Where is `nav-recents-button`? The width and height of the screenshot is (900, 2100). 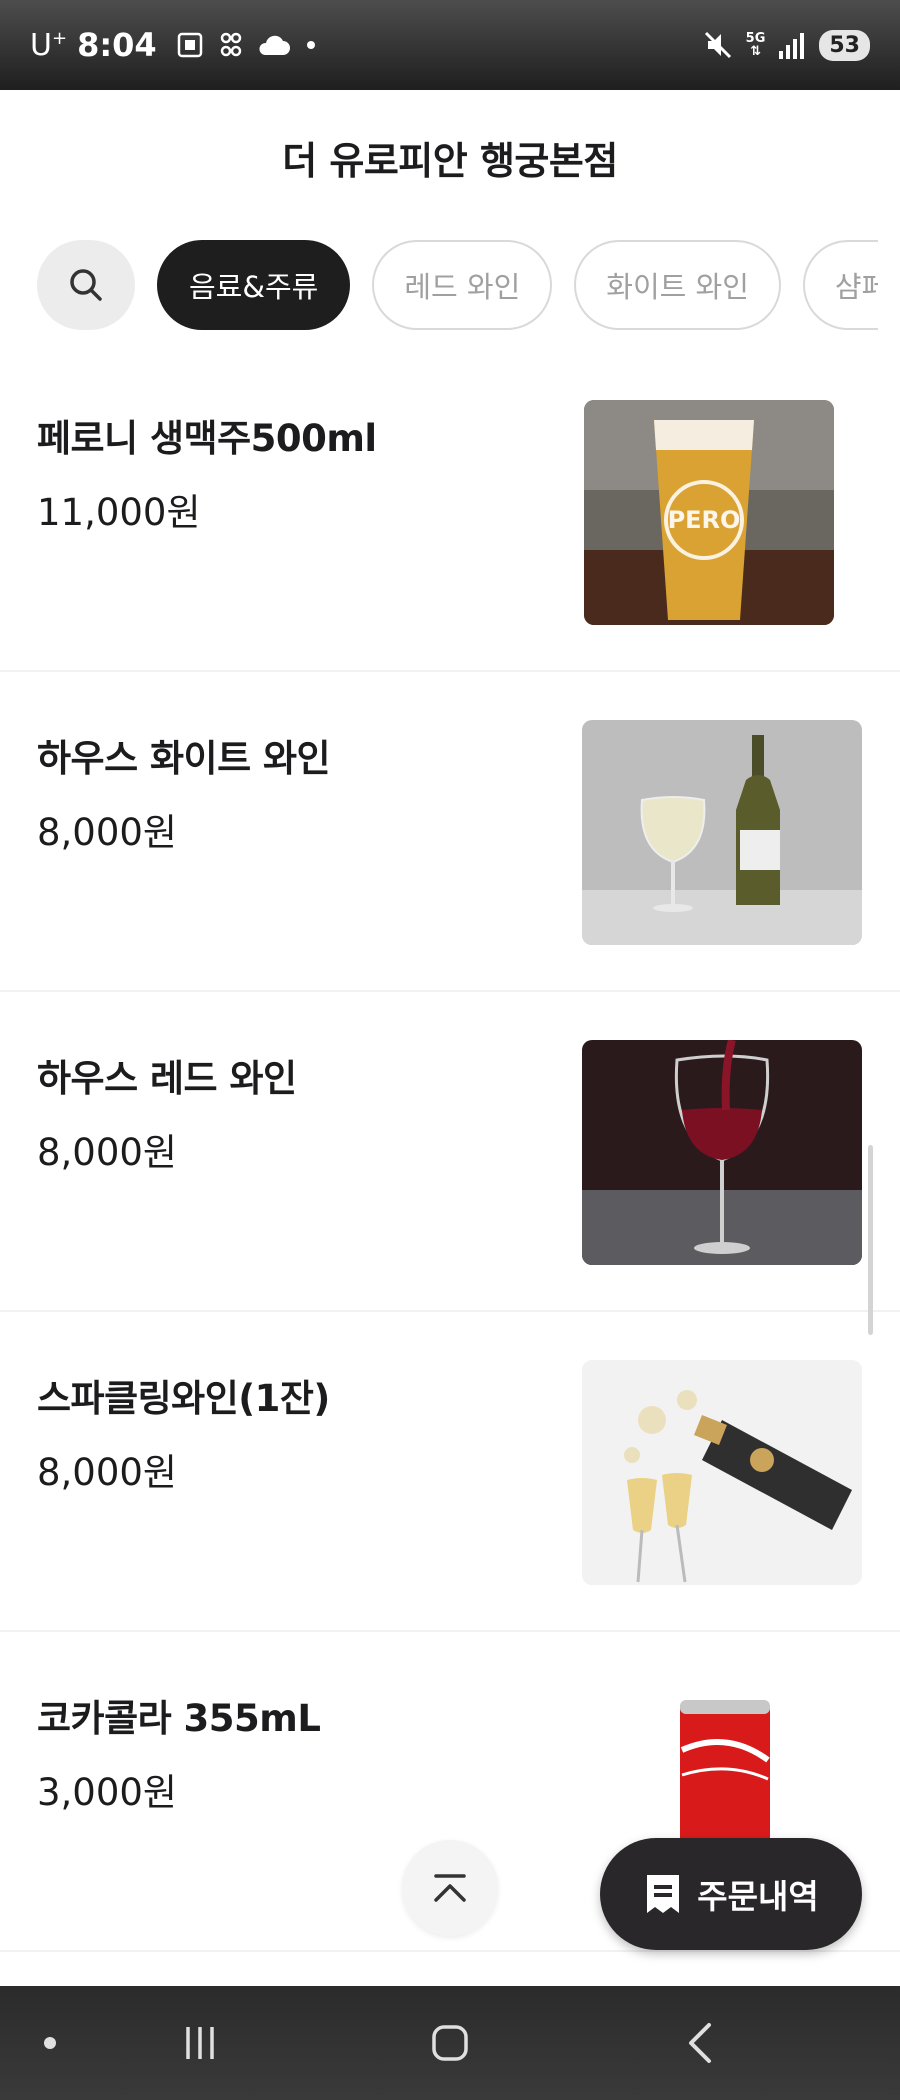
nav-recents-button is located at coordinates (200, 2043).